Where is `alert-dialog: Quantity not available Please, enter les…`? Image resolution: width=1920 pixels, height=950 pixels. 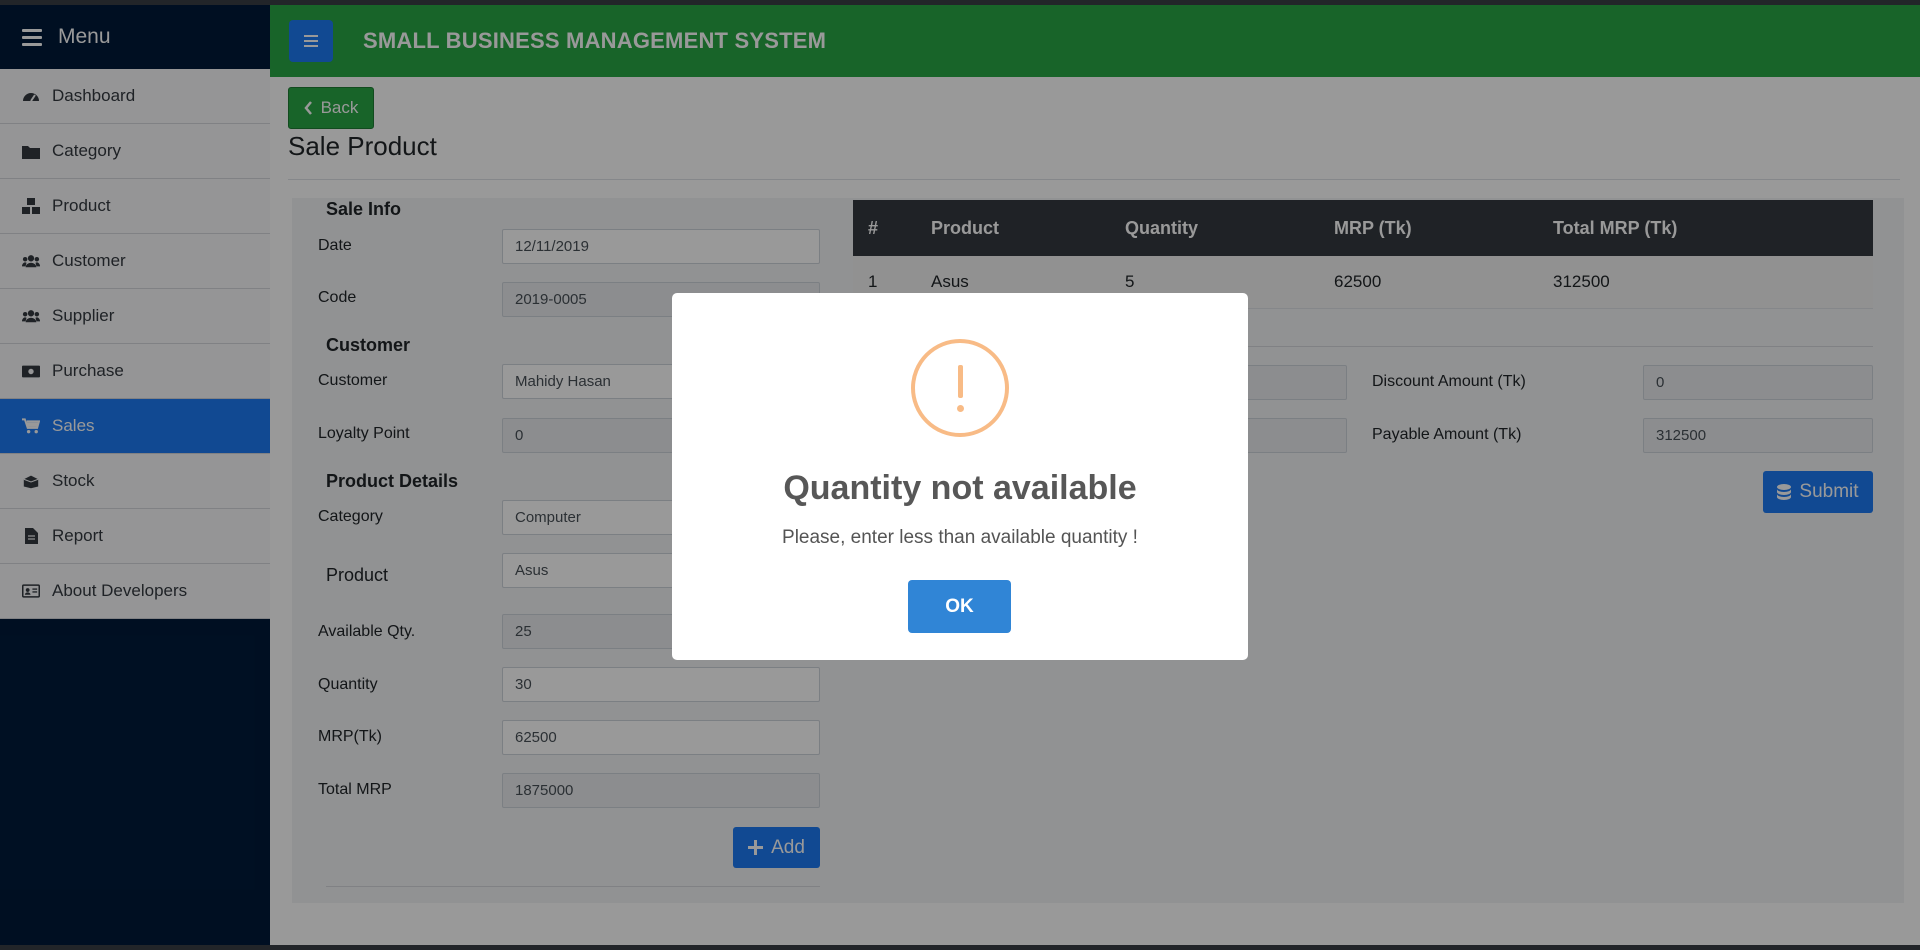
alert-dialog: Quantity not available Please, enter les… is located at coordinates (960, 476).